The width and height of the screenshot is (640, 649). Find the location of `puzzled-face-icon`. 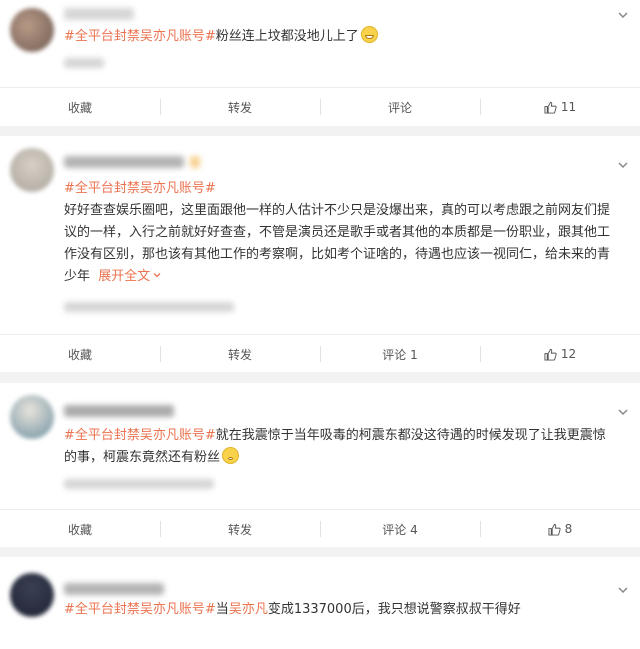

puzzled-face-icon is located at coordinates (231, 455).